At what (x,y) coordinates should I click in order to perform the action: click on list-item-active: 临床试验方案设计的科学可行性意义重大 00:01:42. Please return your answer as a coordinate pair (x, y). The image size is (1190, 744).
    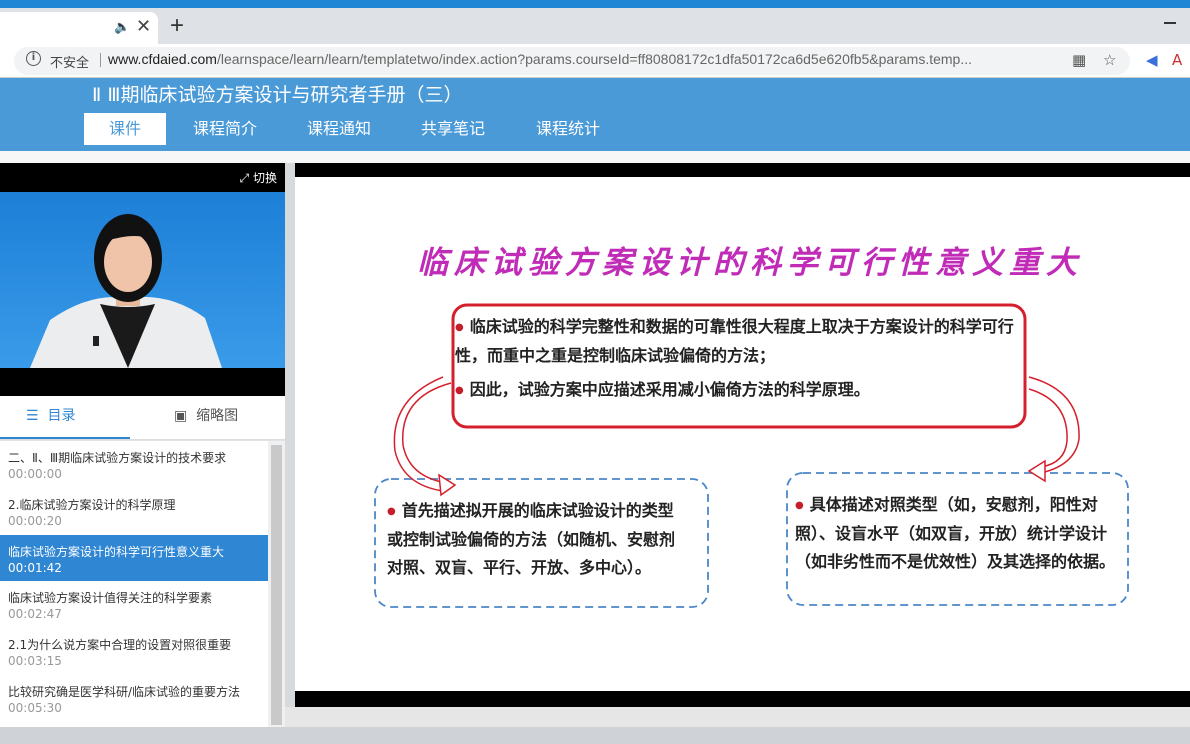
    Looking at the image, I should click on (134, 558).